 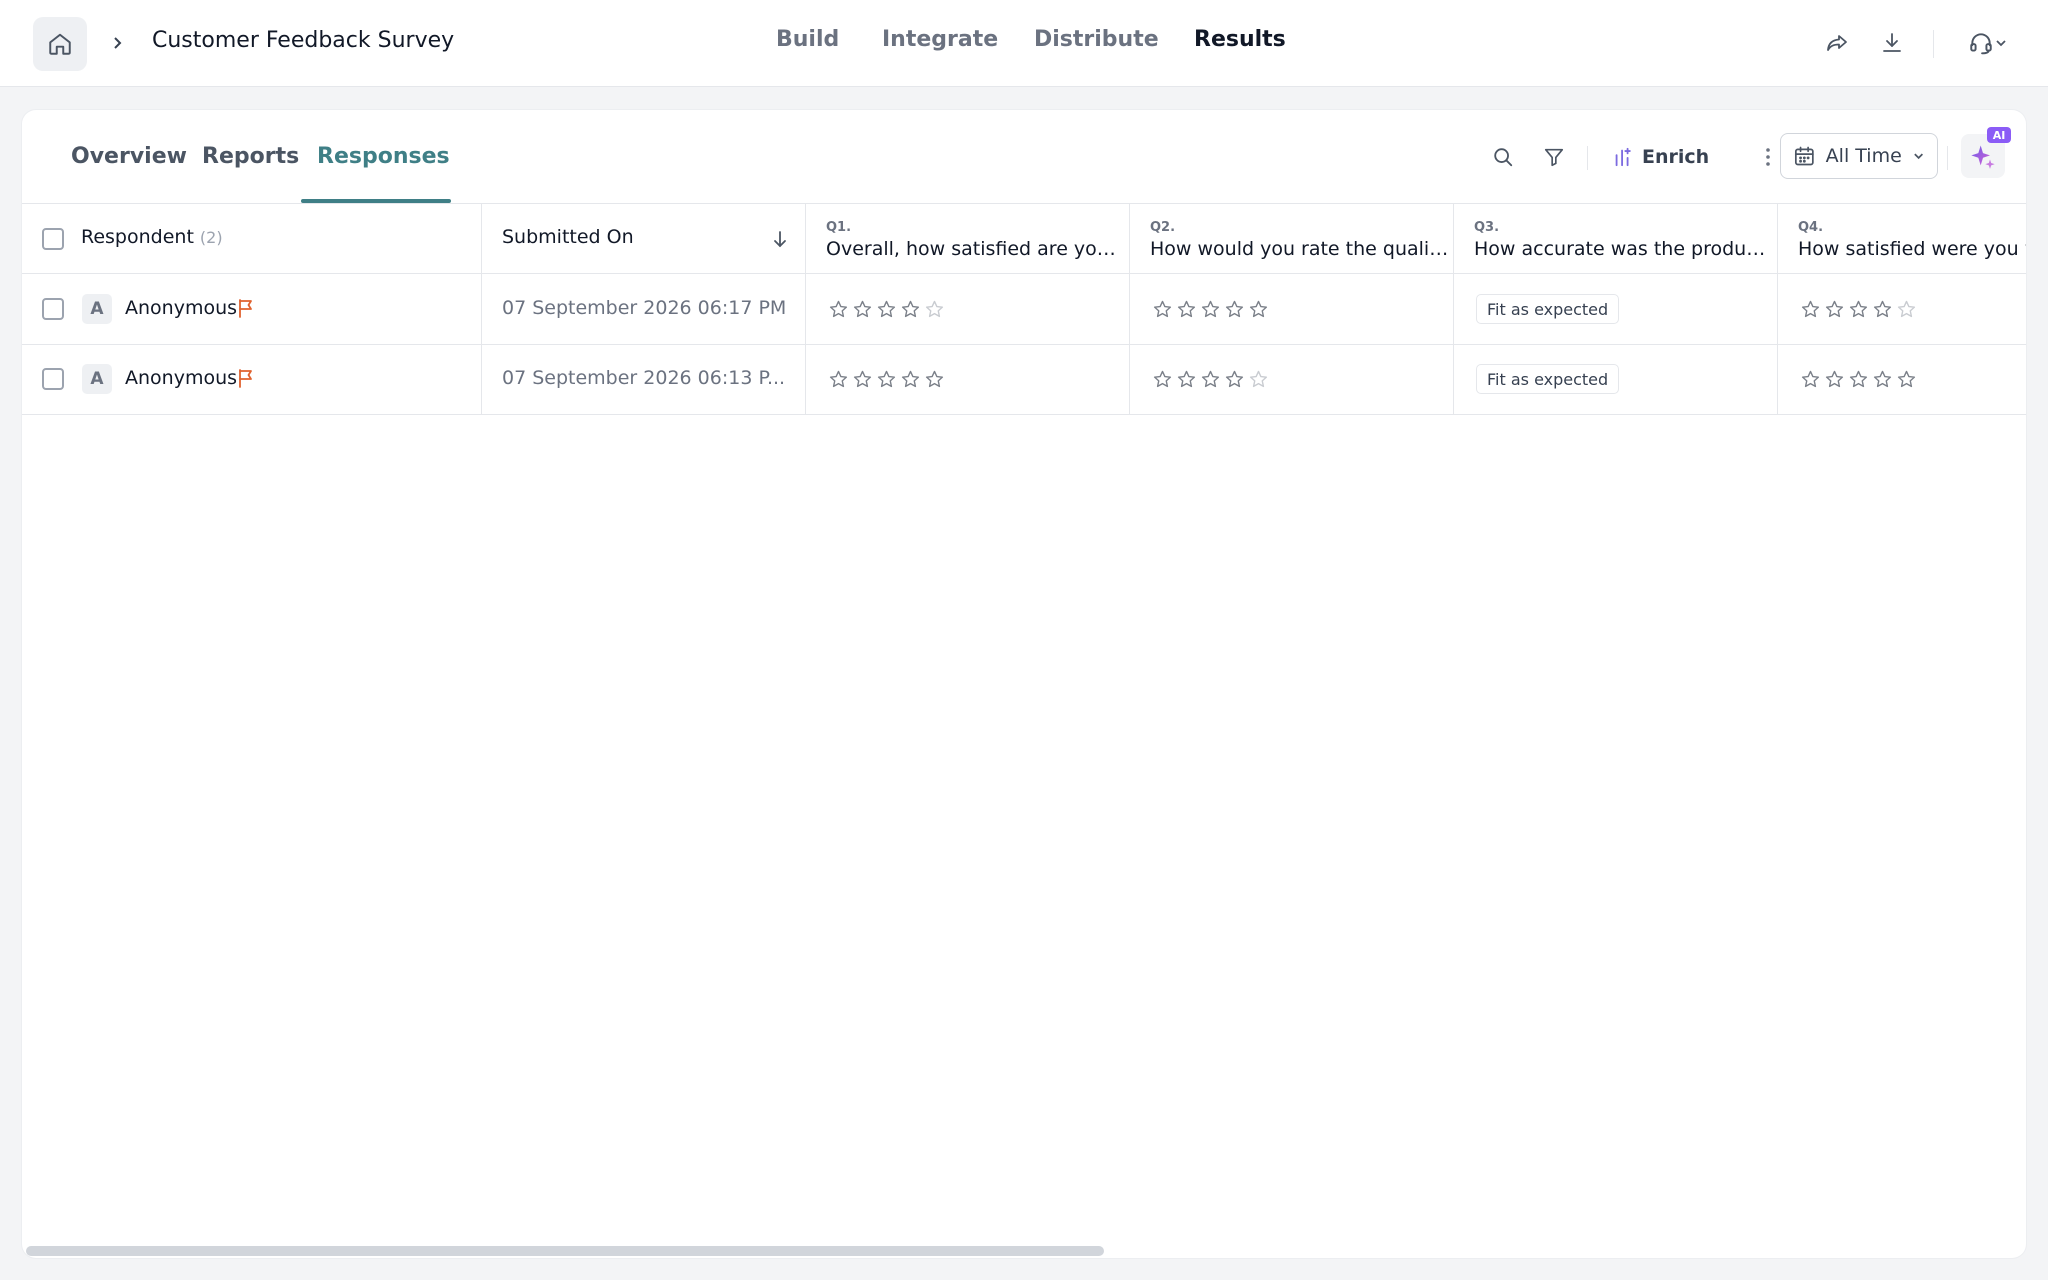 What do you see at coordinates (97, 309) in the screenshot?
I see `avatar: A` at bounding box center [97, 309].